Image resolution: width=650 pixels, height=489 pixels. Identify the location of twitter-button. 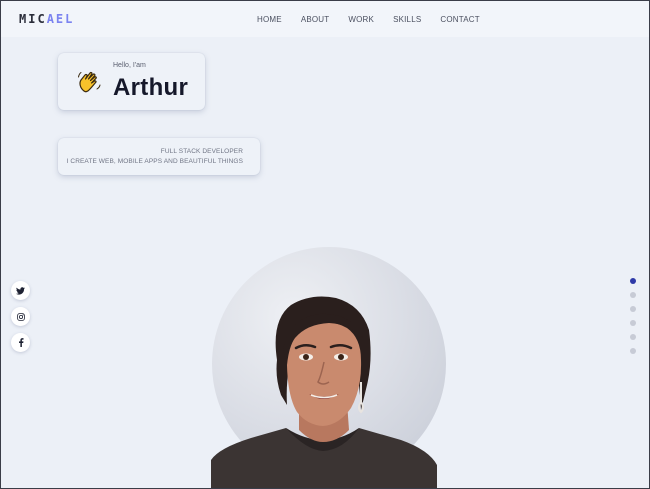
(20, 290).